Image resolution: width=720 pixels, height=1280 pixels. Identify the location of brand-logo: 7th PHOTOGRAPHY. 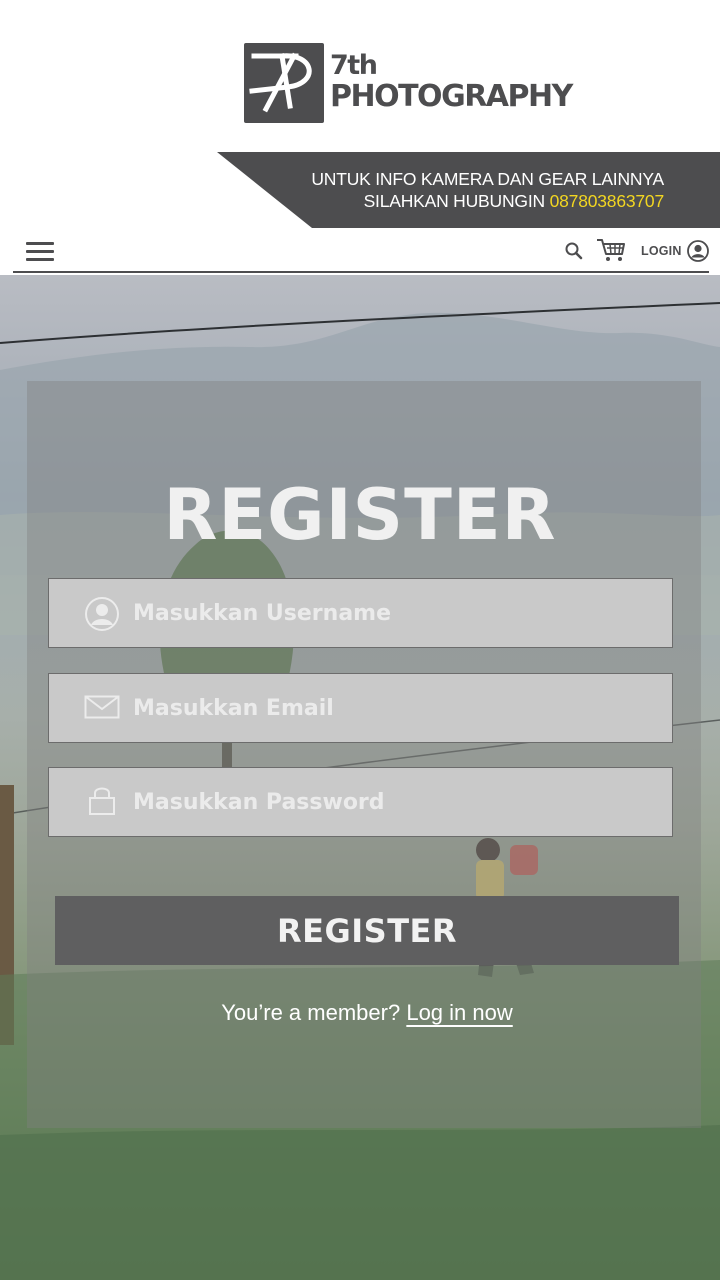
(408, 83).